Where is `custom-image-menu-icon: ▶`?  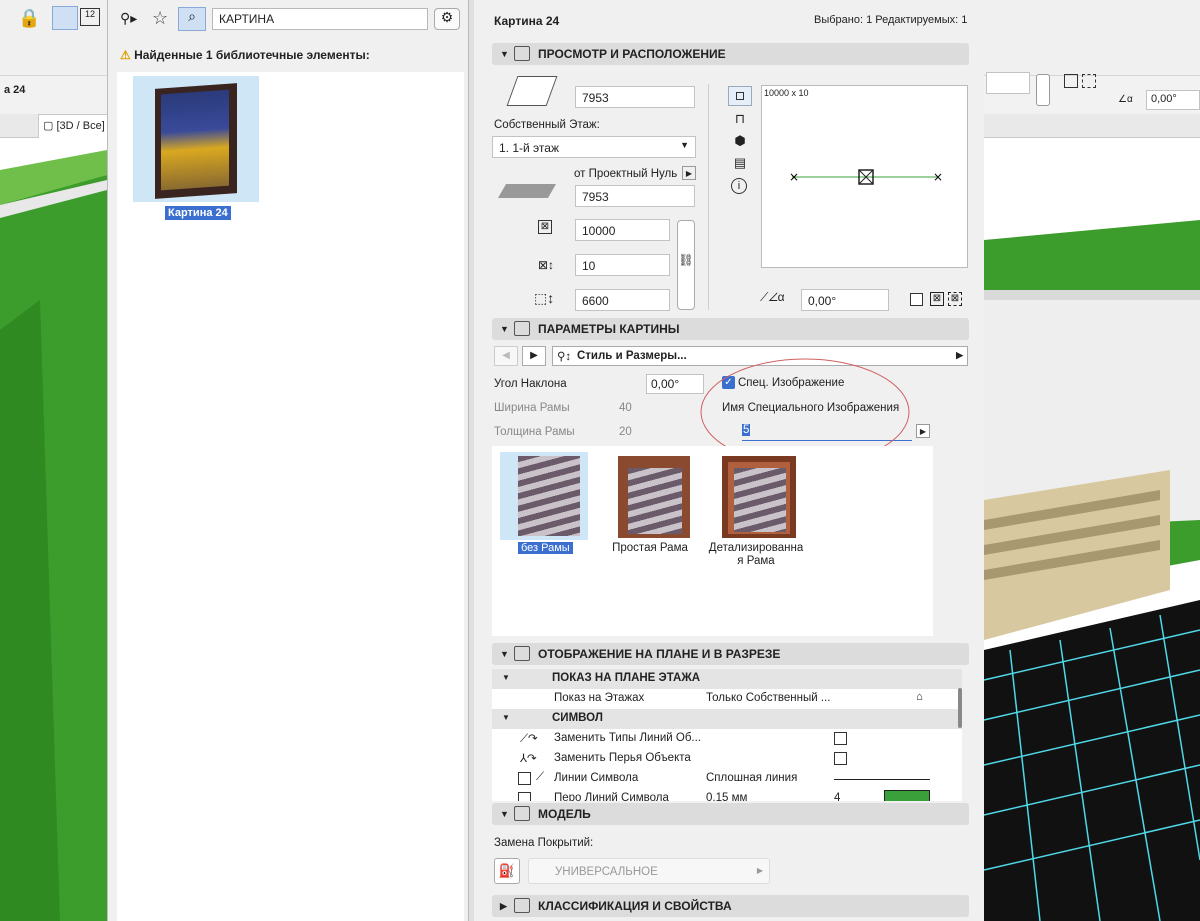
custom-image-menu-icon: ▶ is located at coordinates (923, 431).